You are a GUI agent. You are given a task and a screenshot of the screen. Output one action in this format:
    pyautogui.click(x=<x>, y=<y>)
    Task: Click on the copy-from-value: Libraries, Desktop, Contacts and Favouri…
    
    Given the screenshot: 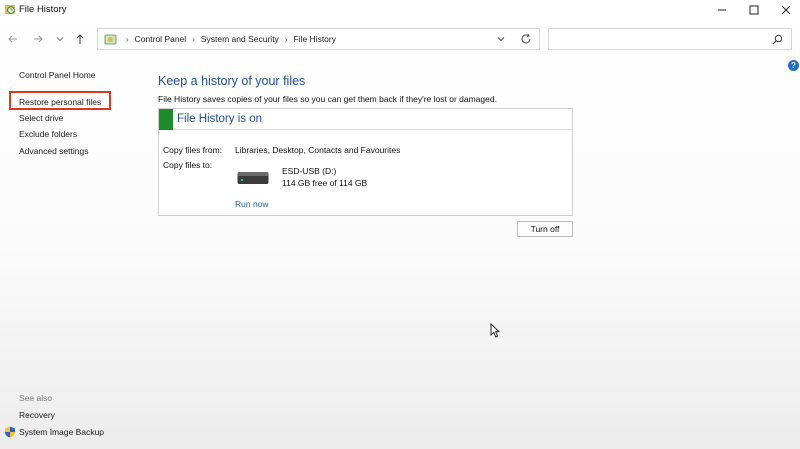 What is the action you would take?
    pyautogui.click(x=318, y=150)
    